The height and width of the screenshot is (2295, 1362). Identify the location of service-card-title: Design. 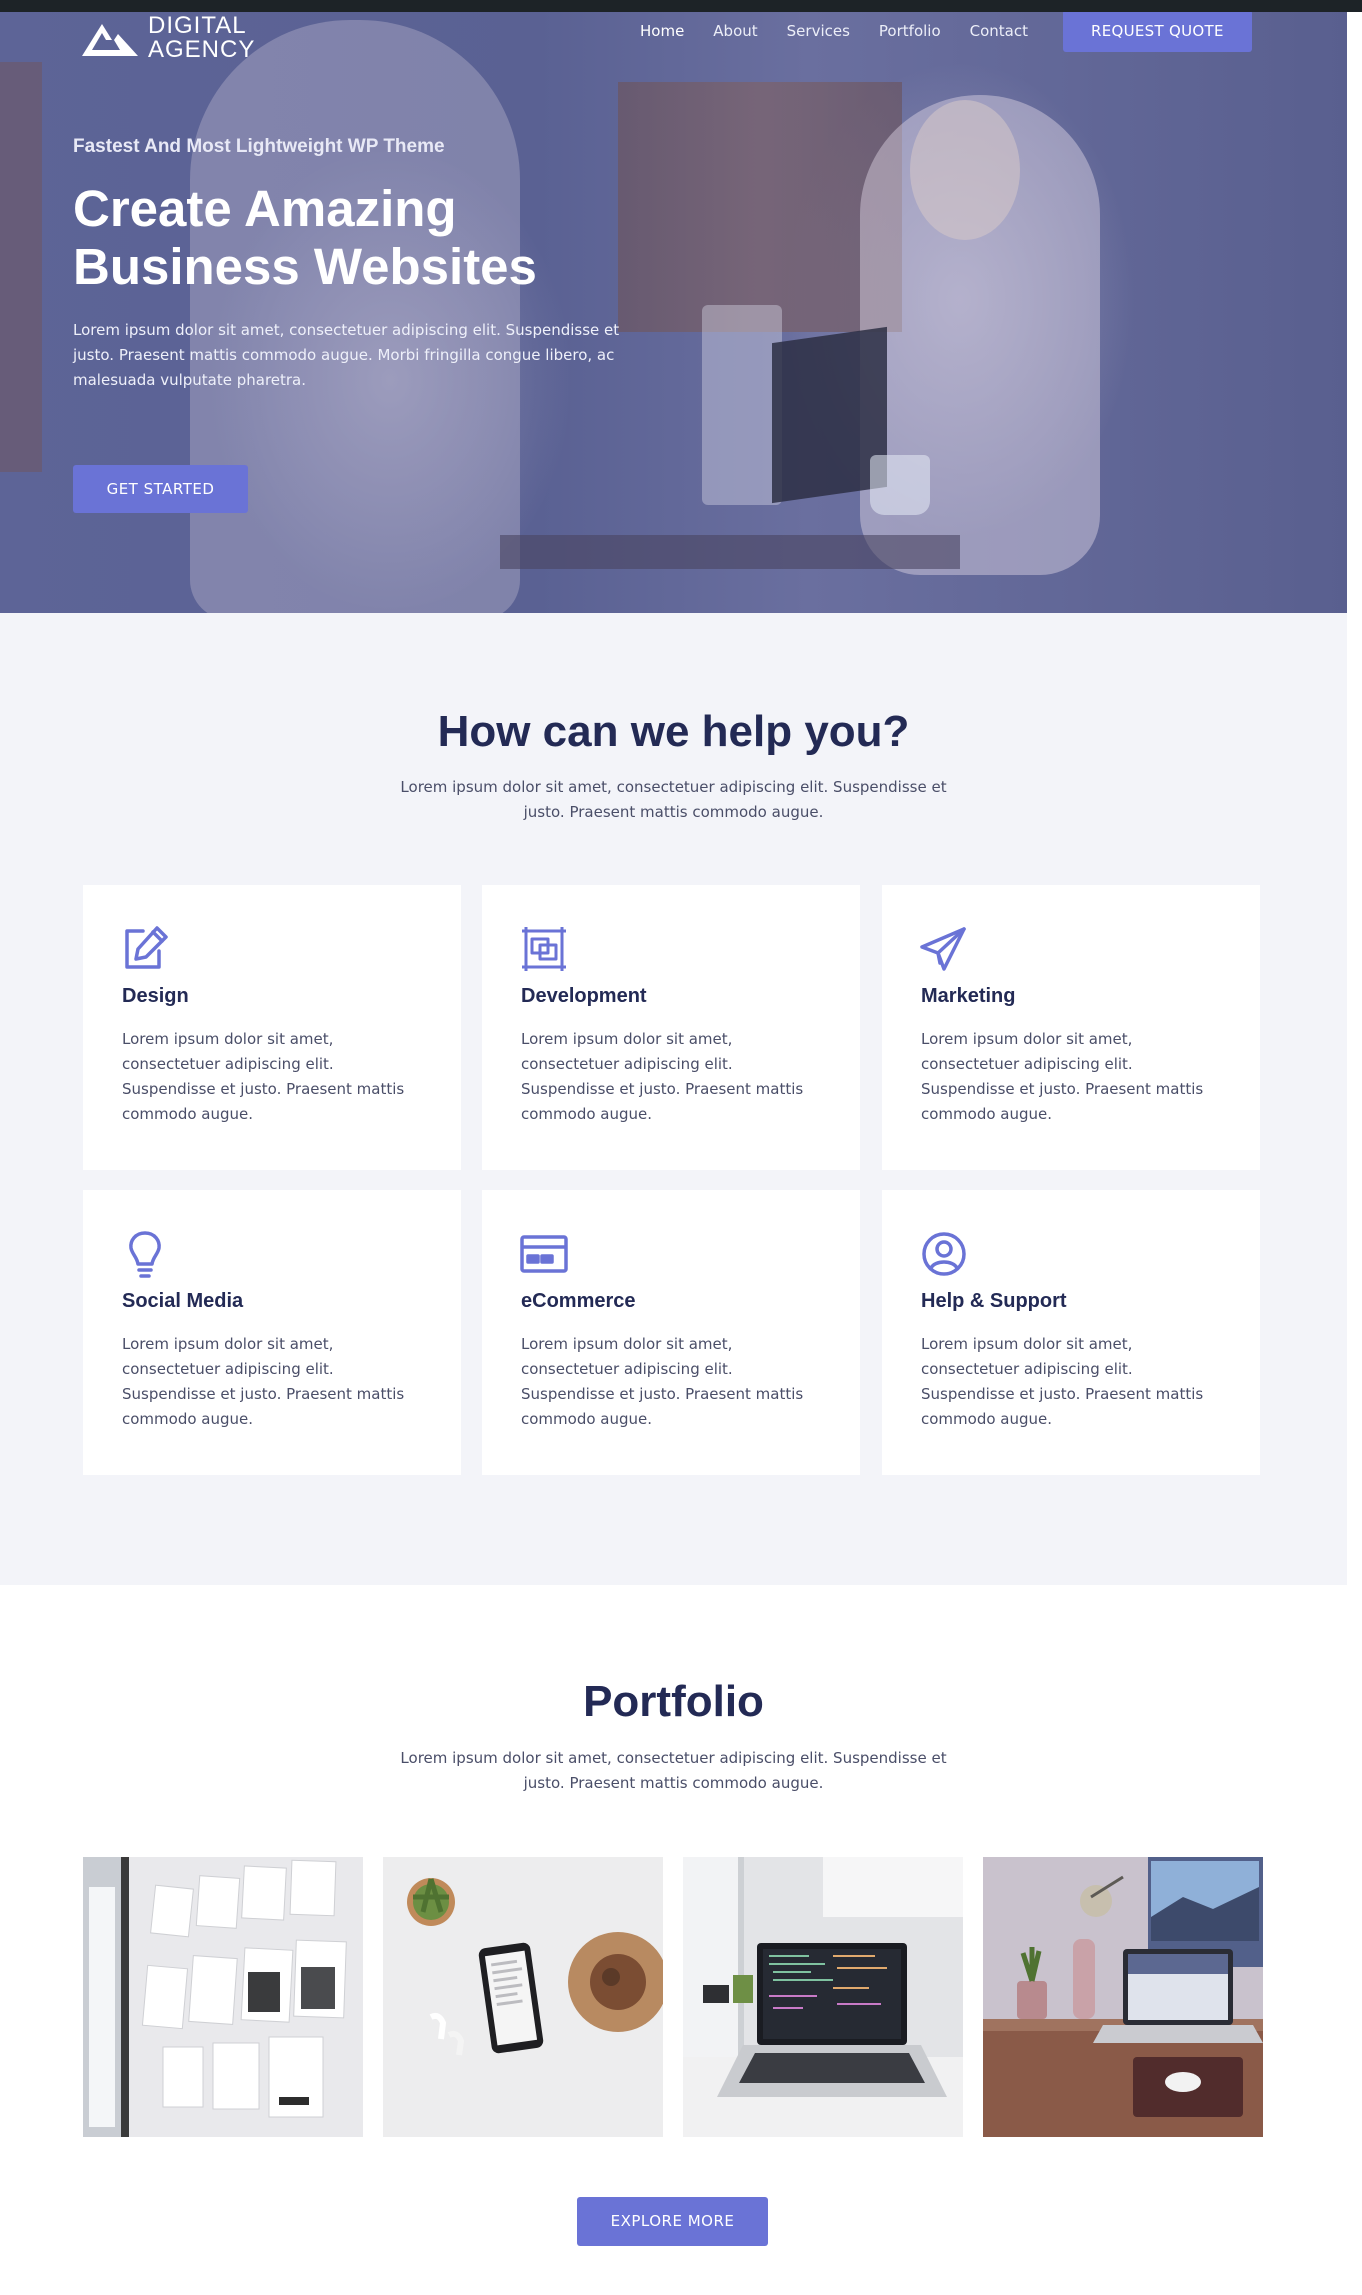
(155, 996).